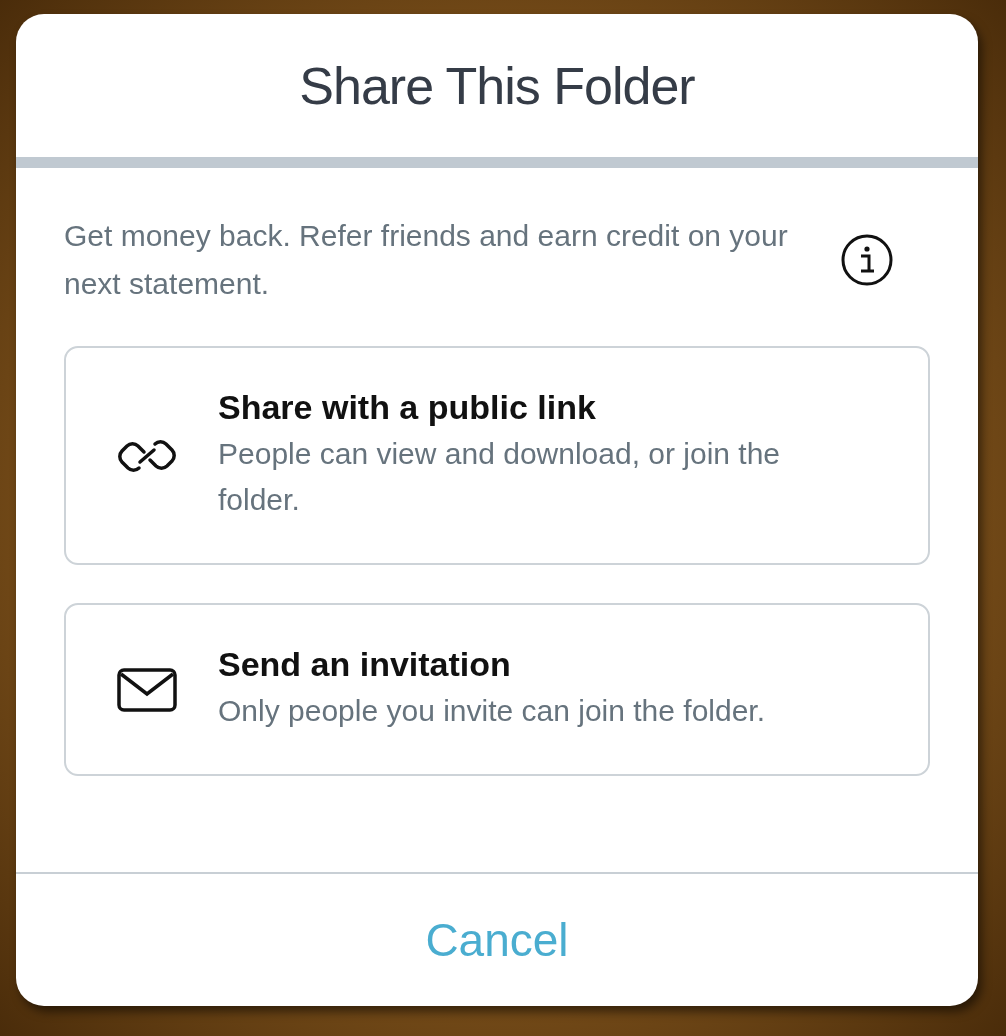  Describe the element at coordinates (867, 260) in the screenshot. I see `info-icon` at that location.